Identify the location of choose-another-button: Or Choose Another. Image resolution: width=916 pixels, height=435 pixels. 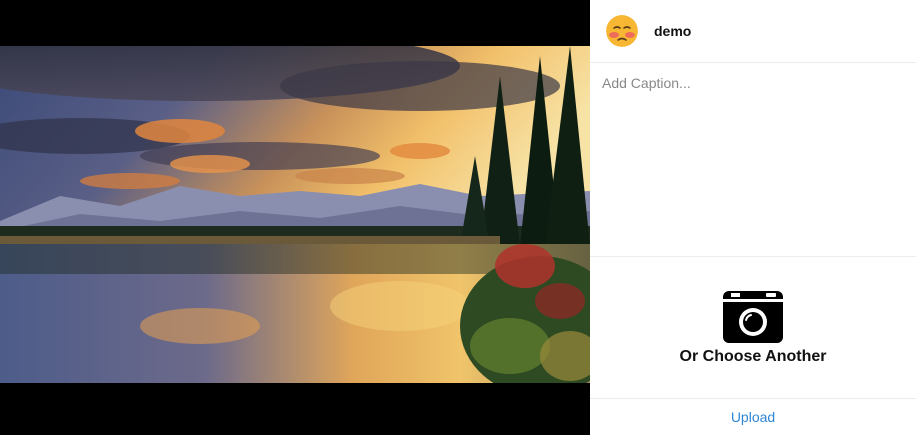
(753, 328).